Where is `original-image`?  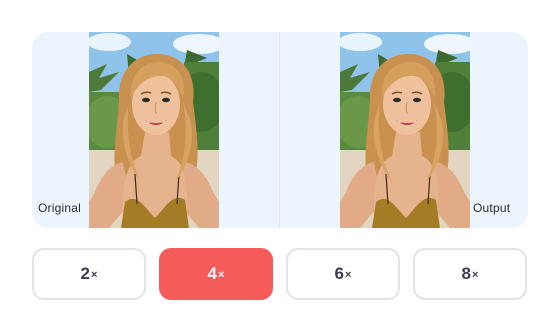 original-image is located at coordinates (154, 130).